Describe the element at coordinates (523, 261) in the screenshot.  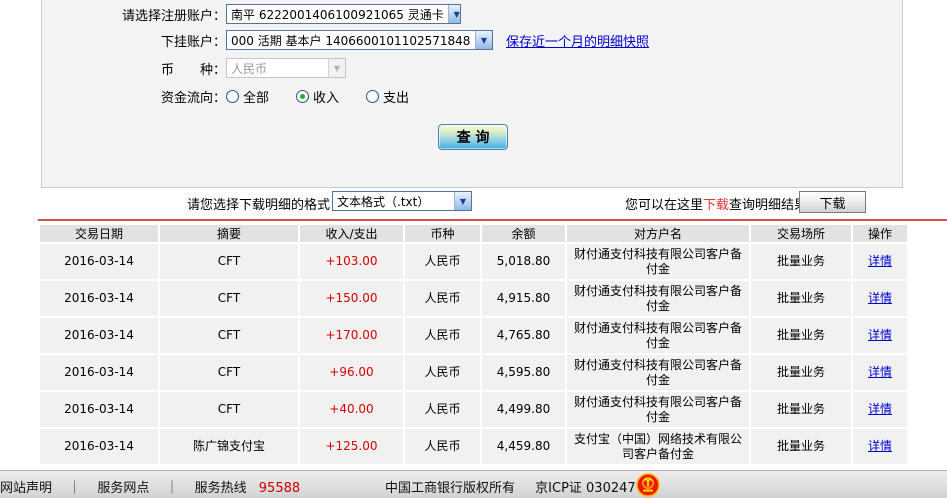
I see `cell-balance: 5,018.80` at that location.